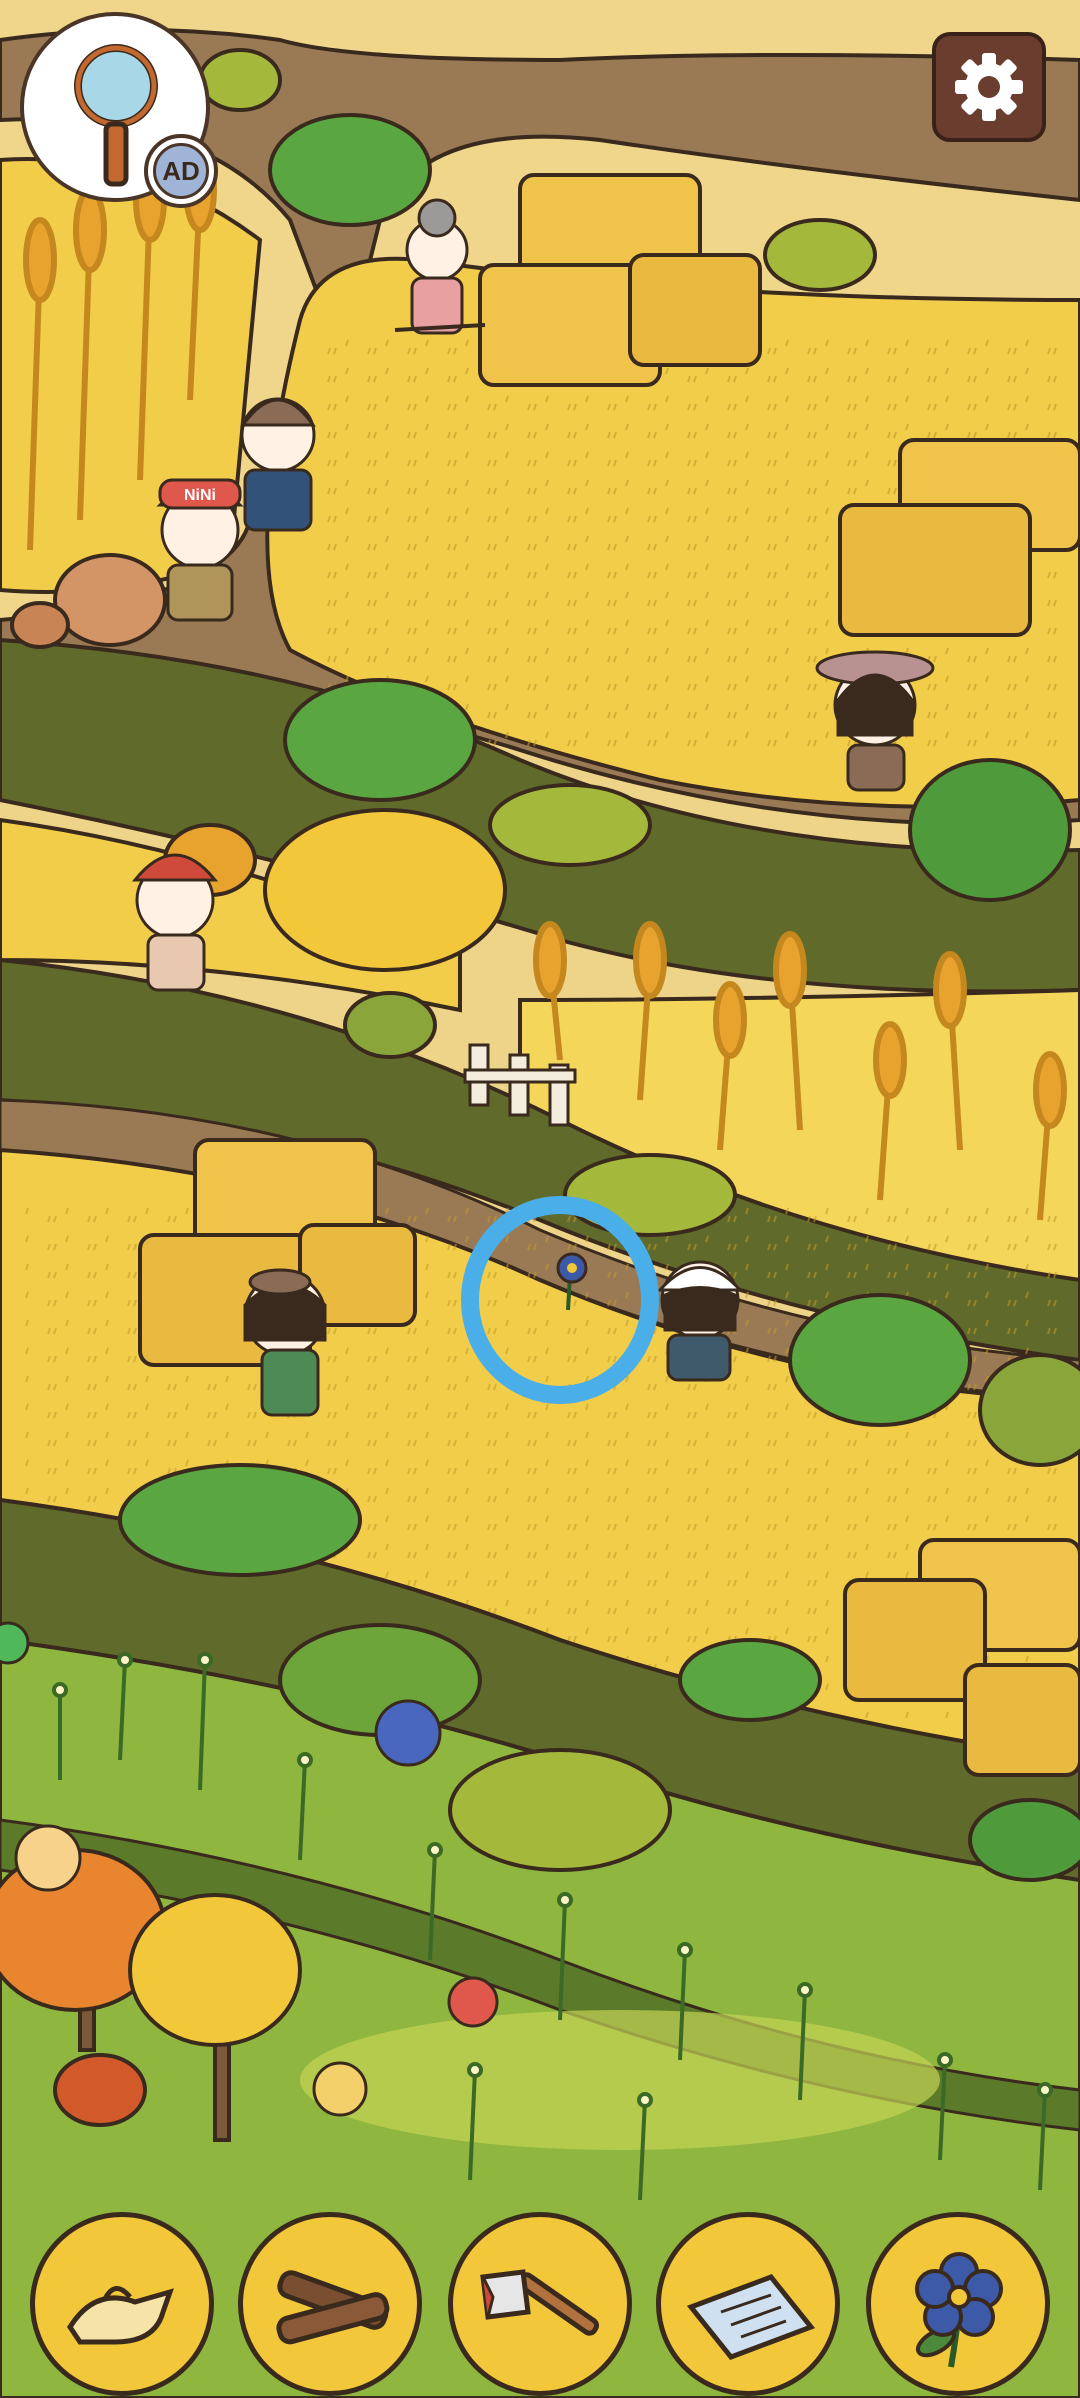  Describe the element at coordinates (48, 1858) in the screenshot. I see `pale-orange-bubble` at that location.